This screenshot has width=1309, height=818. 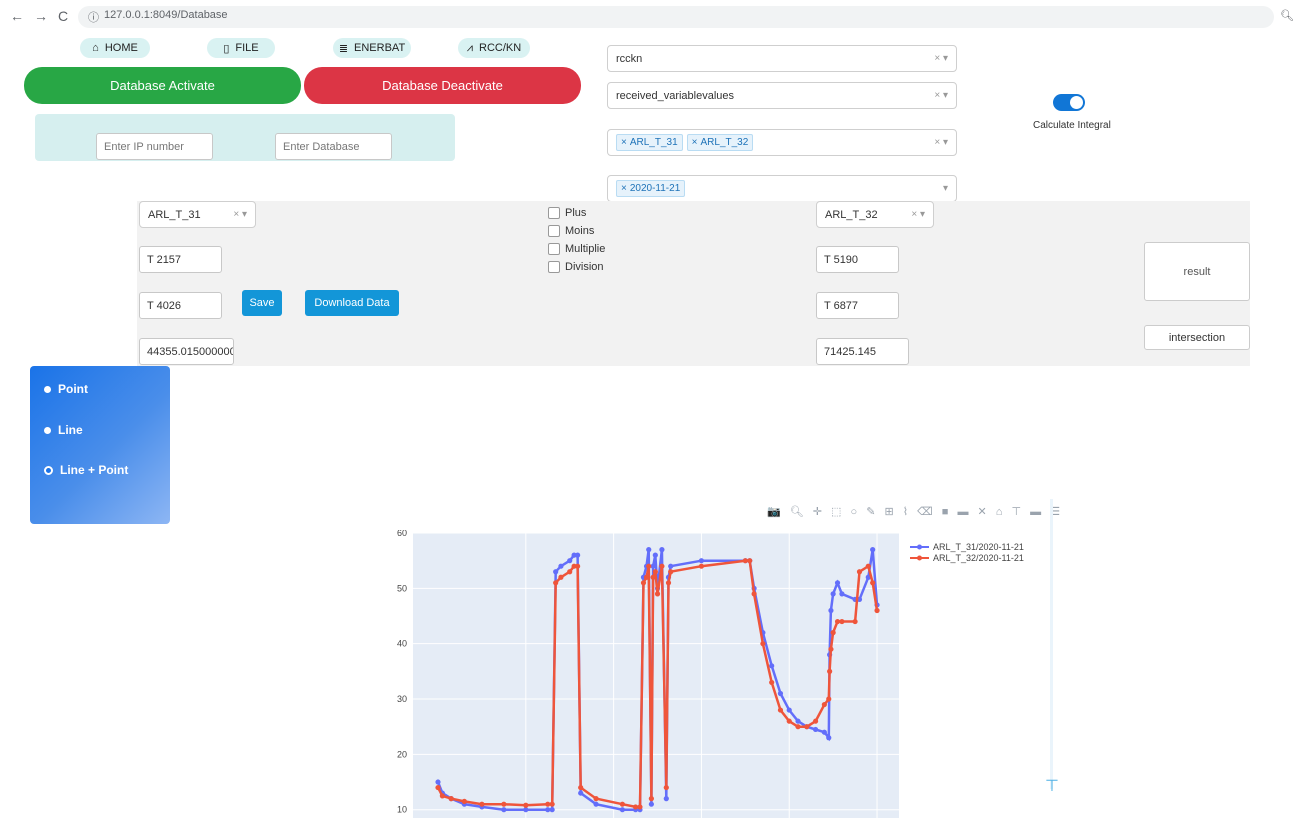 What do you see at coordinates (162, 85) in the screenshot?
I see `database-activate-button: Database Activate` at bounding box center [162, 85].